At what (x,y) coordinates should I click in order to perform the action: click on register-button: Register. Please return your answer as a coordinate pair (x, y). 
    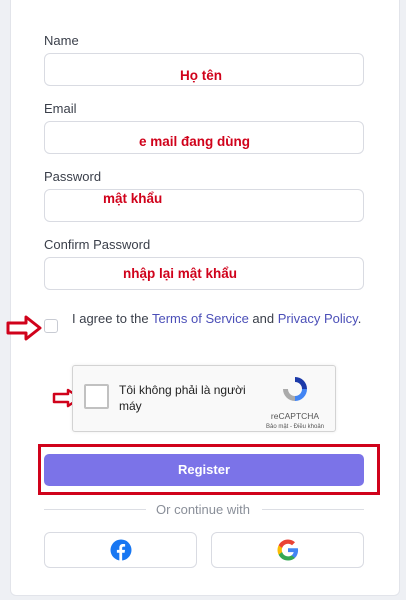
    Looking at the image, I should click on (204, 470).